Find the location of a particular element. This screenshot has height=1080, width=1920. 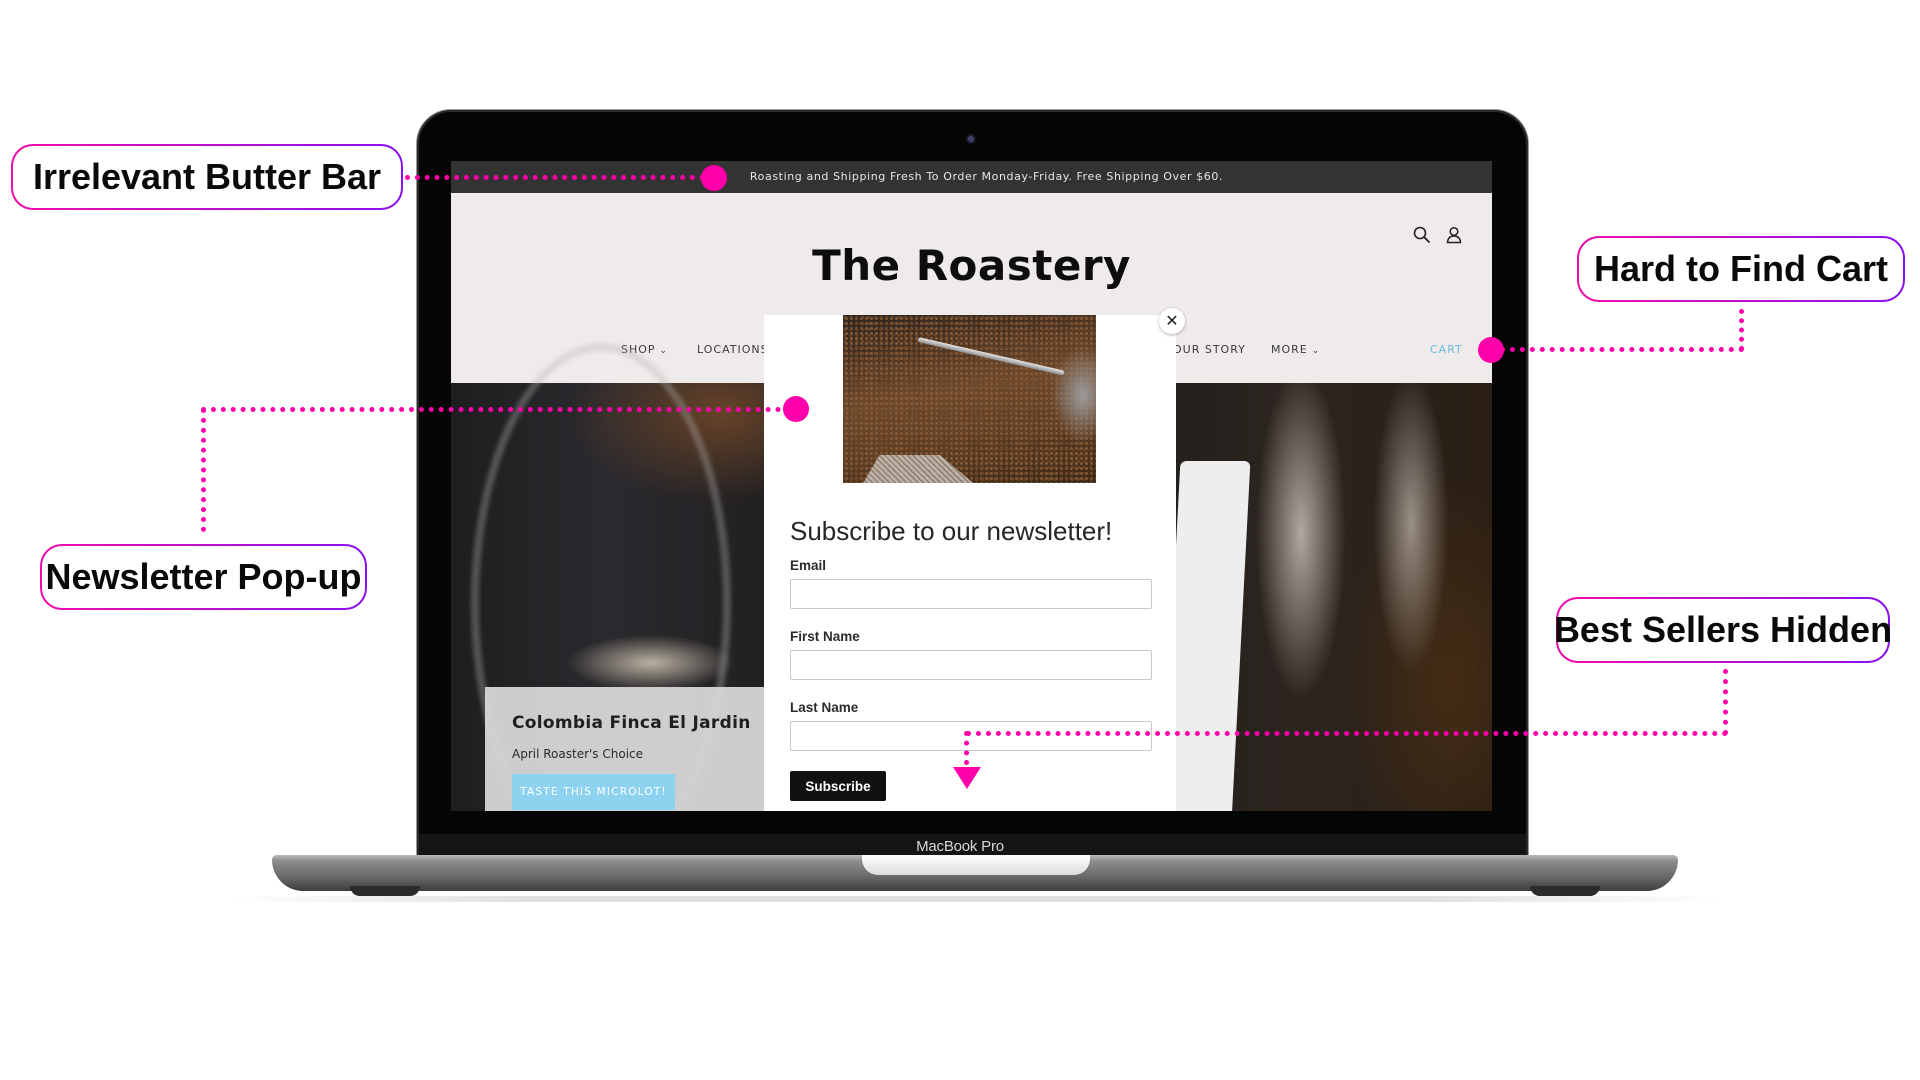

nav-item-our-story: OUR STORY is located at coordinates (1209, 349).